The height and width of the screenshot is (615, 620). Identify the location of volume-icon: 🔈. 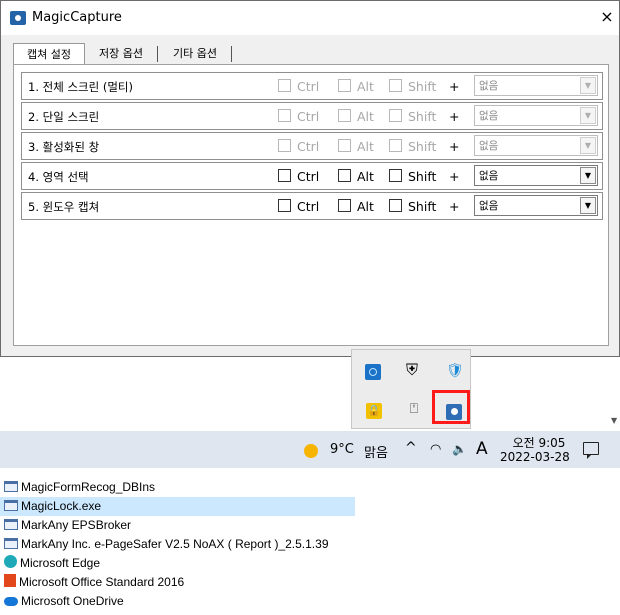
(459, 449).